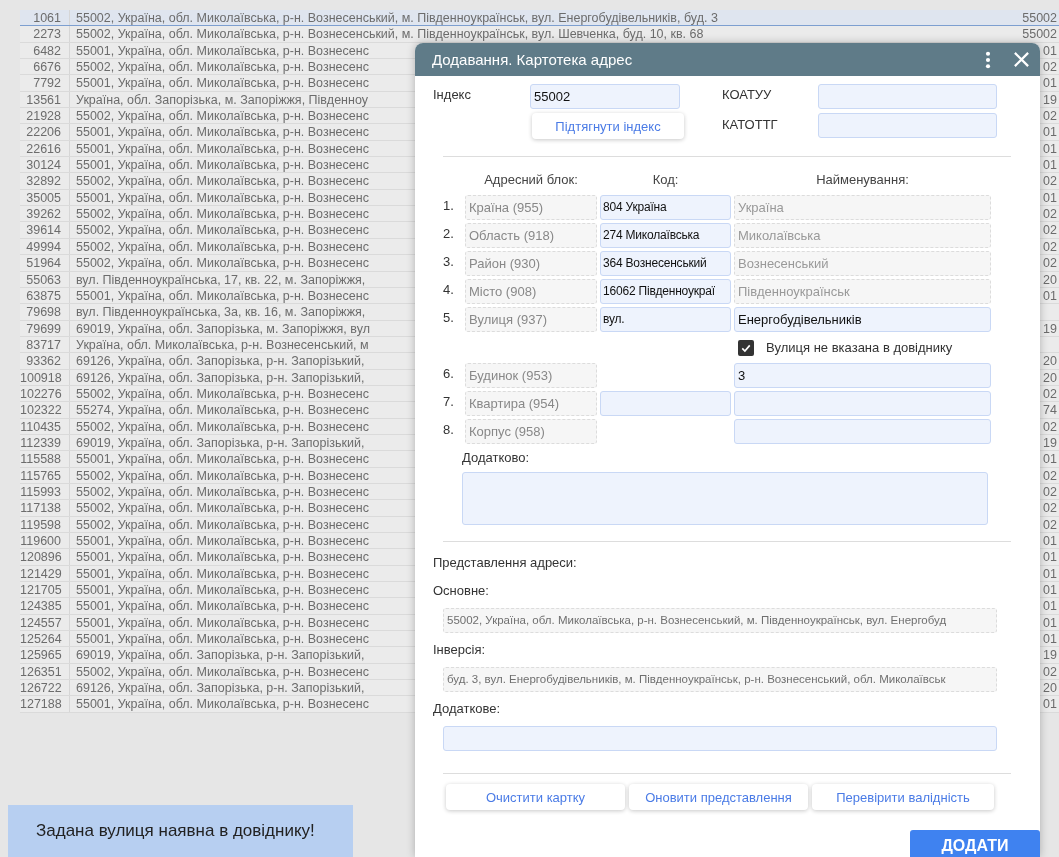  Describe the element at coordinates (746, 347) in the screenshot. I see `checkbox` at that location.